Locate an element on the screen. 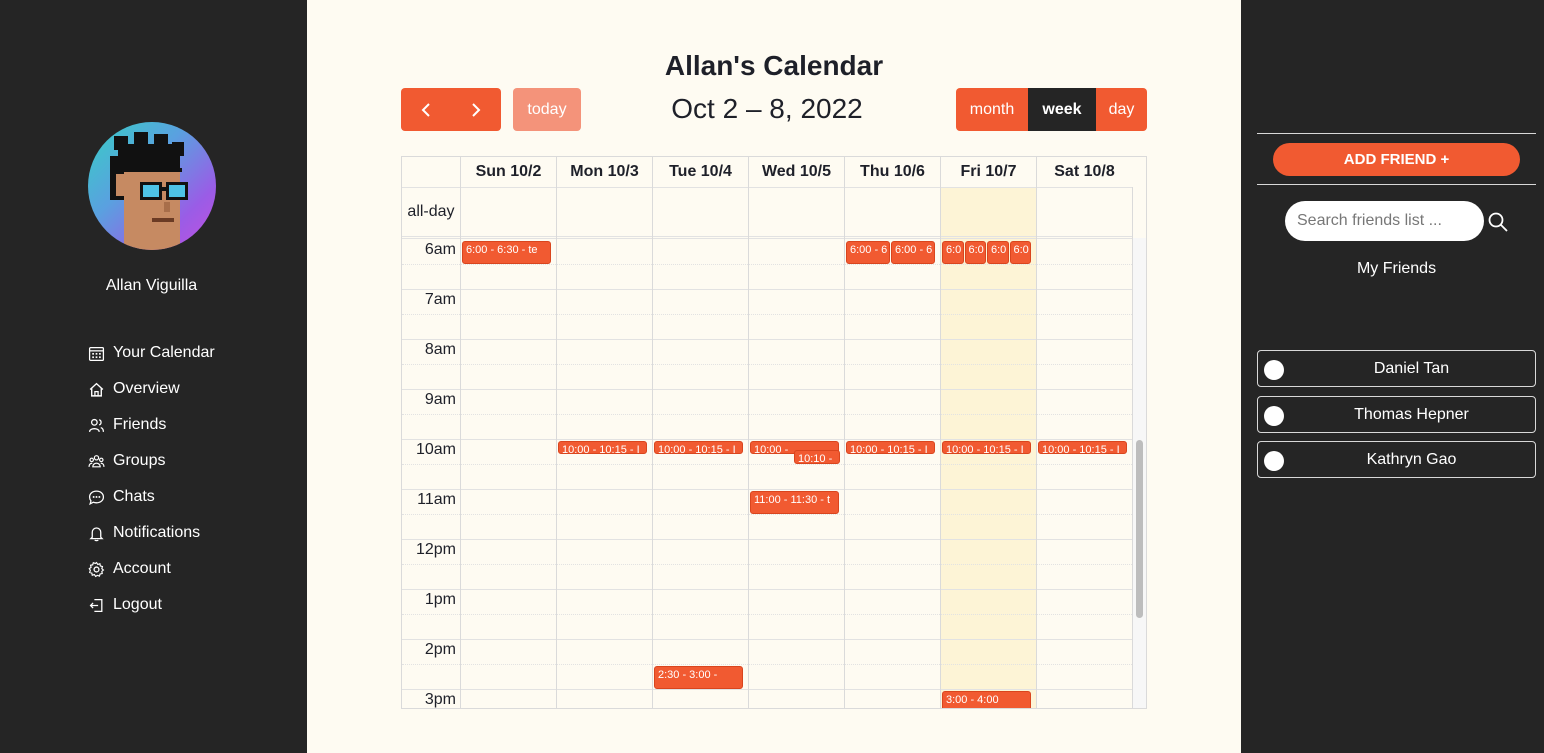  my-friends-heading: My Friends is located at coordinates (1396, 268).